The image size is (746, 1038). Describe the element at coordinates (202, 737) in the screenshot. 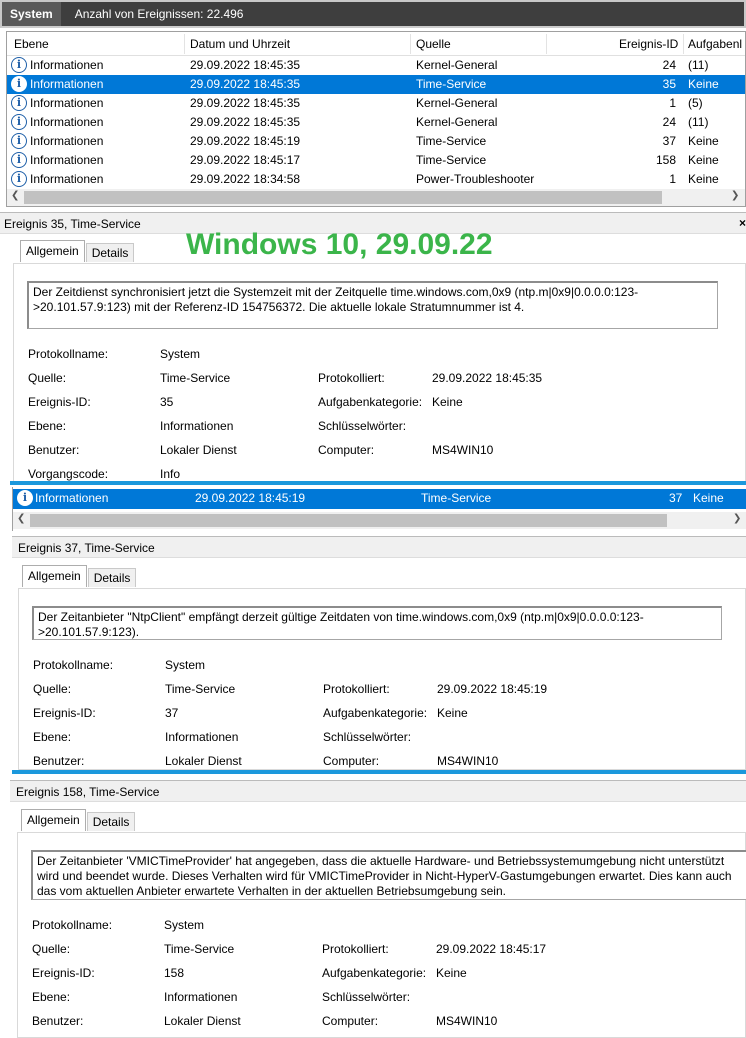

I see `value-ebene: Informationen` at that location.